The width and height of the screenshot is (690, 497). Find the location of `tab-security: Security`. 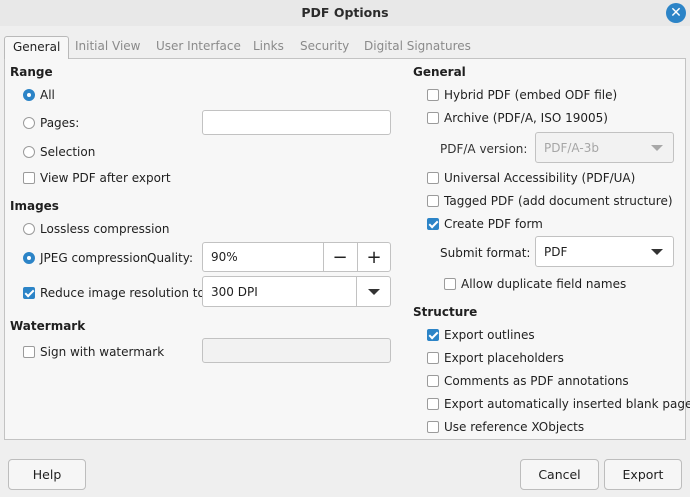

tab-security: Security is located at coordinates (324, 47).